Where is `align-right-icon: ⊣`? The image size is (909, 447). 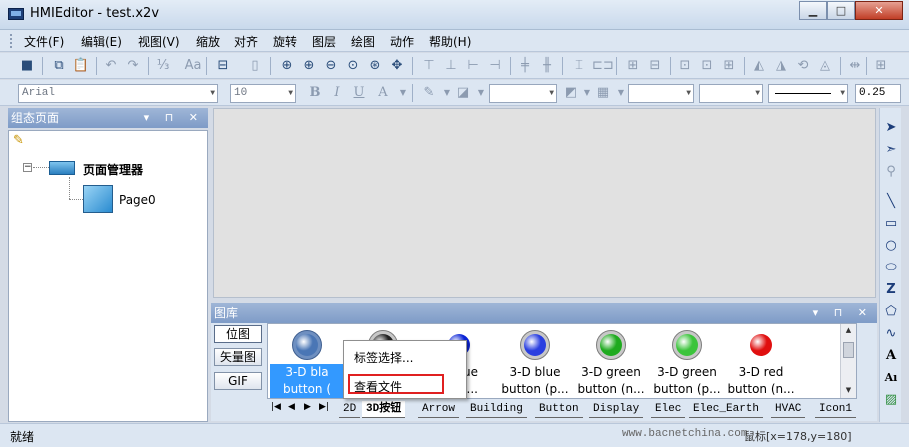 align-right-icon: ⊣ is located at coordinates (495, 66).